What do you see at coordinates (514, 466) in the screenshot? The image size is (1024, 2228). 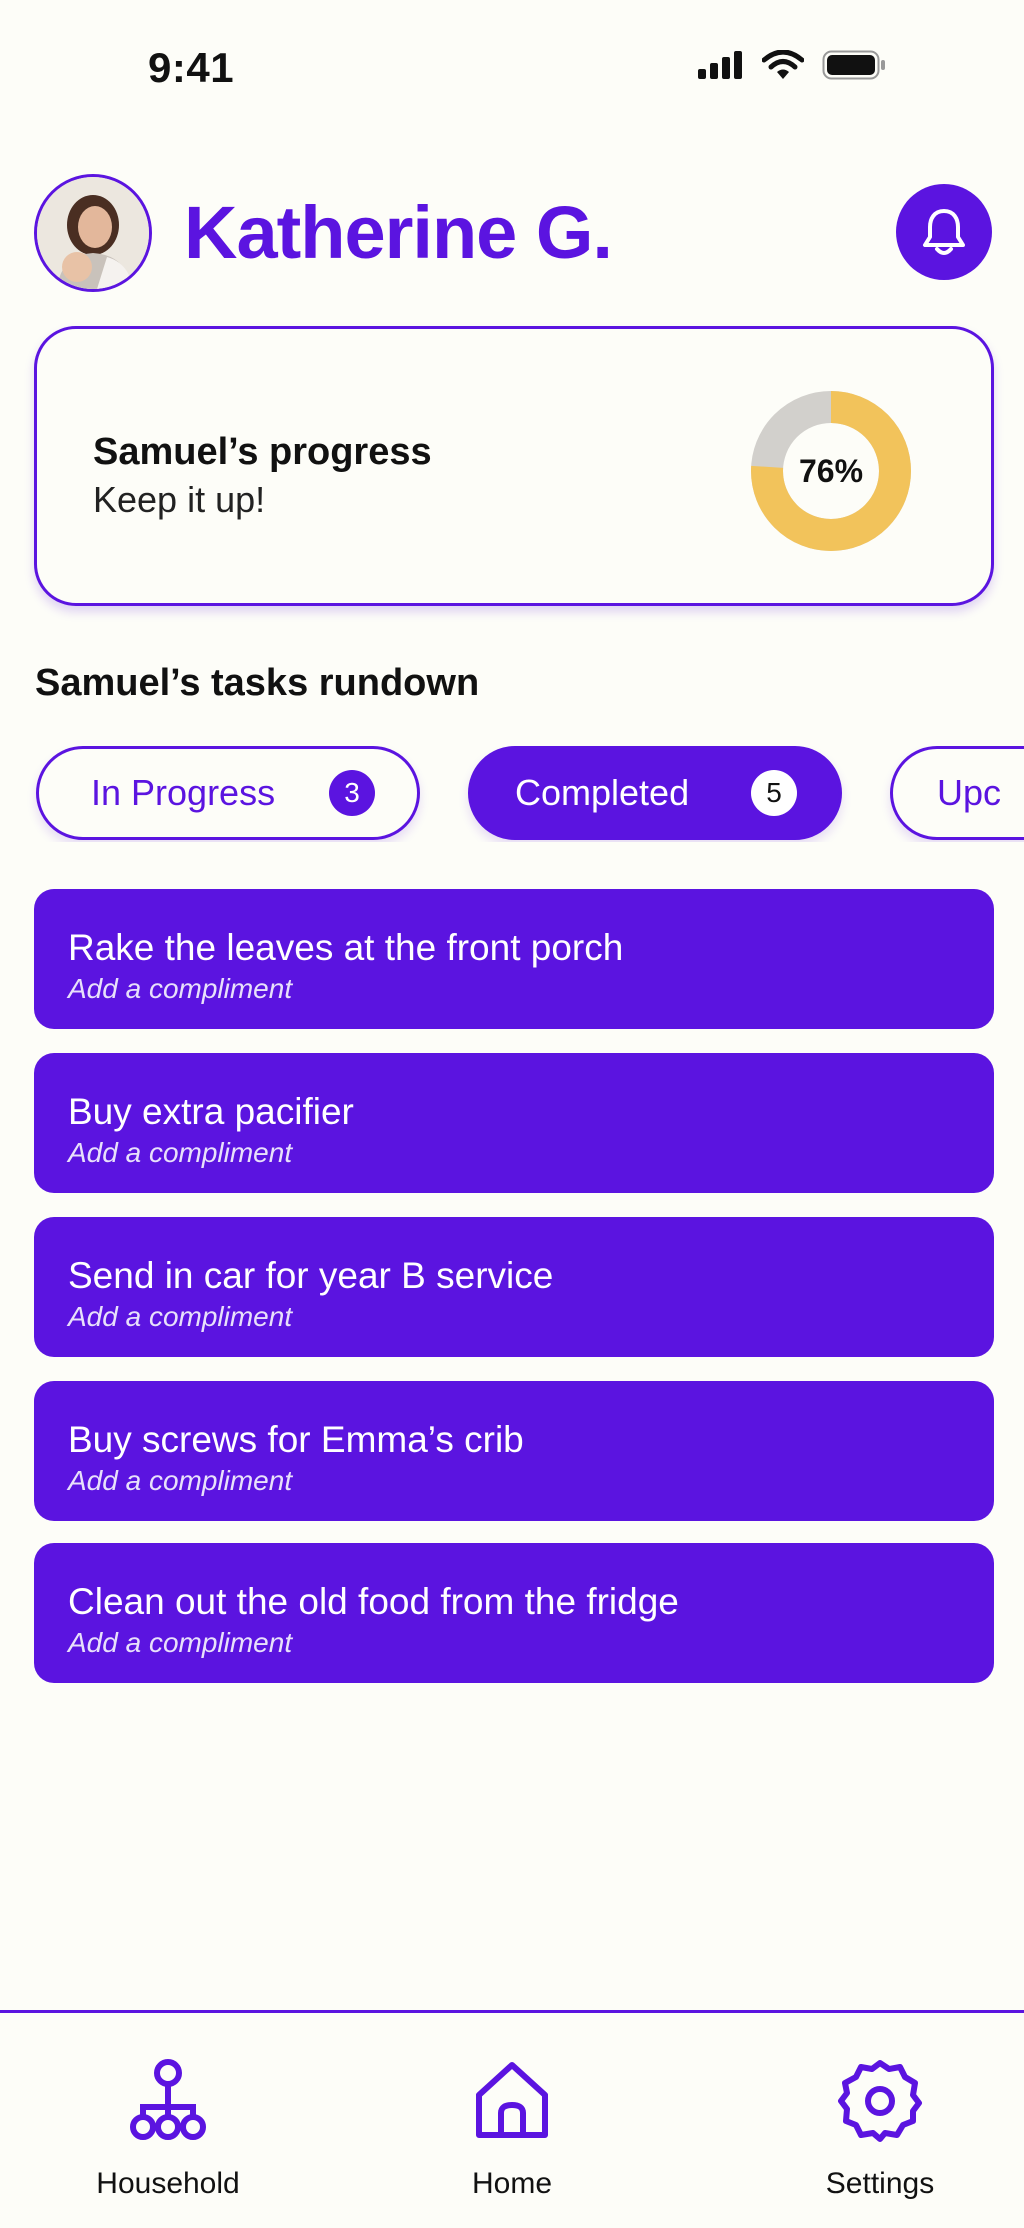 I see `progress-card: Samuel’s progress Keep it up! 76%` at bounding box center [514, 466].